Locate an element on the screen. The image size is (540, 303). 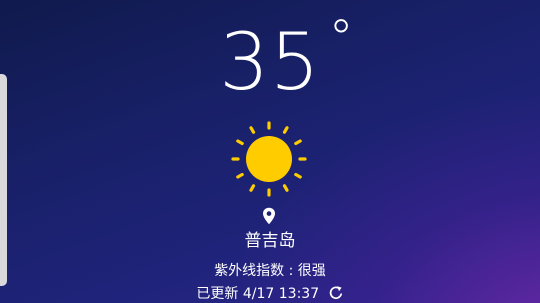
sun-icon is located at coordinates (269, 159).